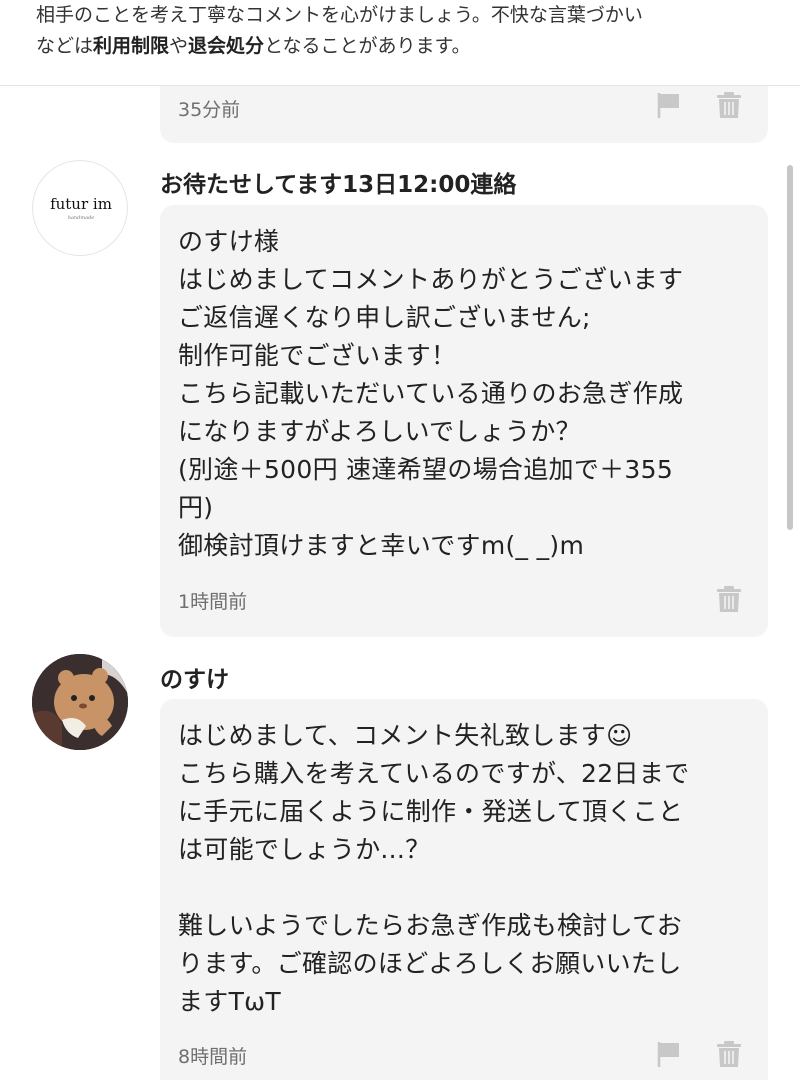 The width and height of the screenshot is (800, 1080). Describe the element at coordinates (213, 602) in the screenshot. I see `comment-time: 1時間前` at that location.